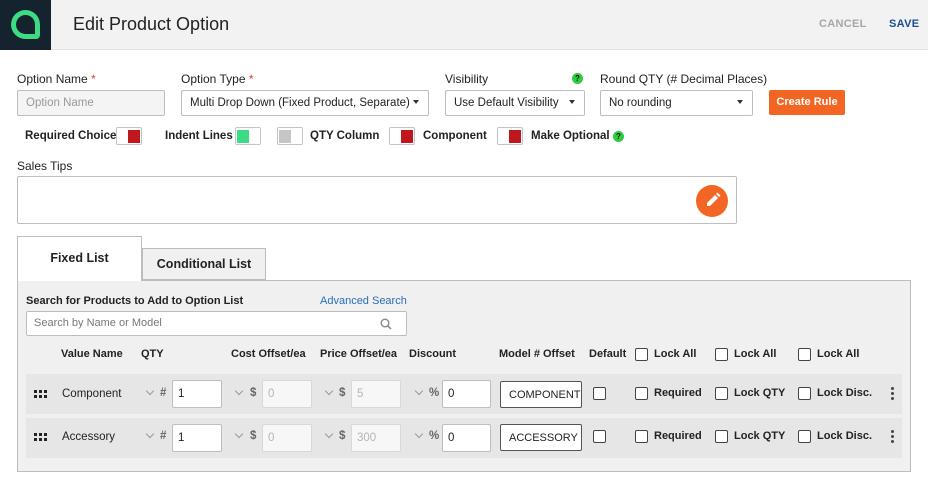 Image resolution: width=928 pixels, height=482 pixels. I want to click on lock-all-required-checkbox, so click(641, 354).